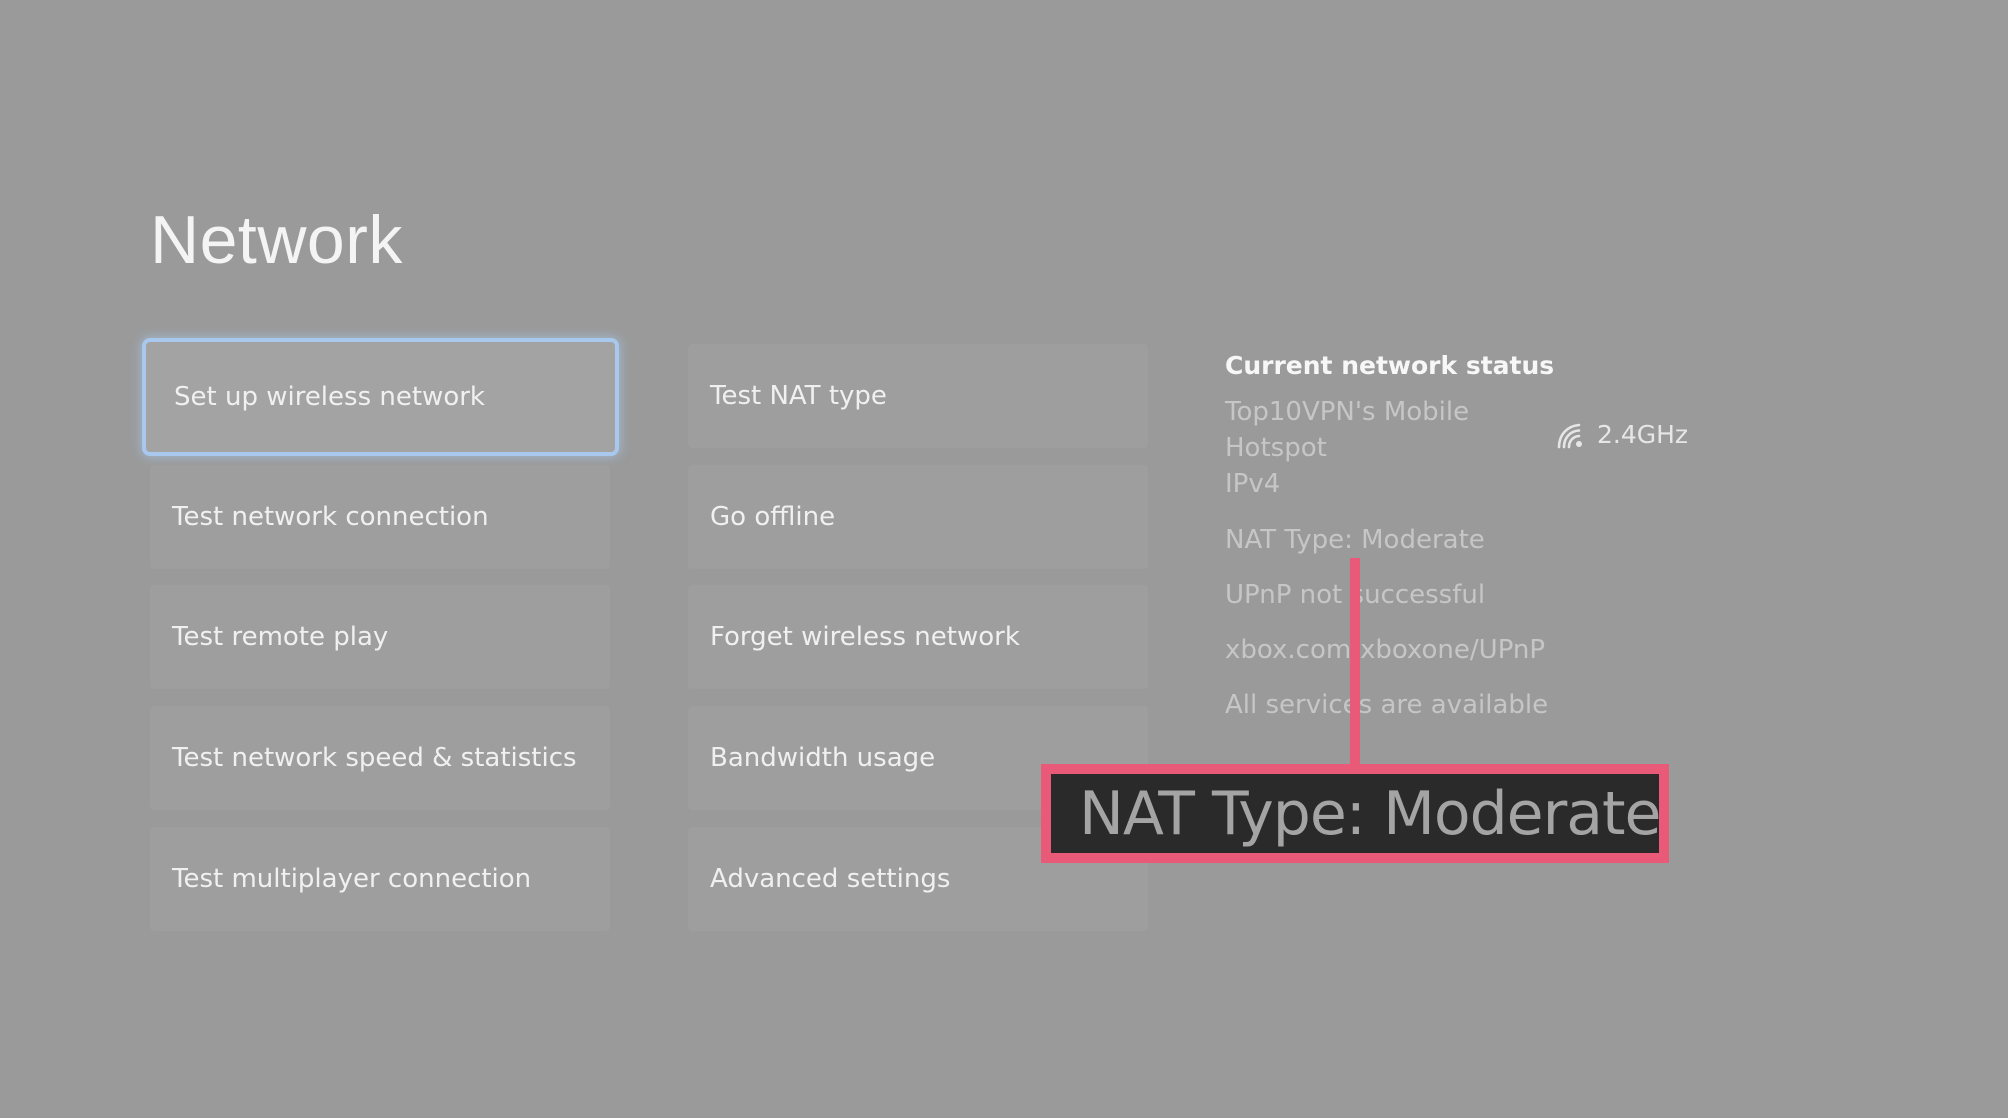 This screenshot has width=2008, height=1118. I want to click on tile-label: Test multiplayer connection, so click(352, 879).